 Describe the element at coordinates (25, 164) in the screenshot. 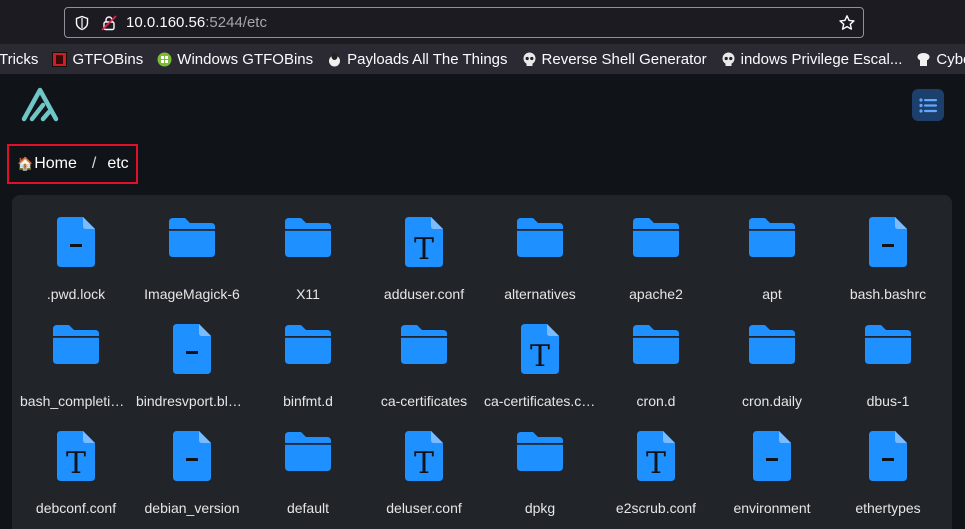

I see `home-icon: 🏠` at that location.